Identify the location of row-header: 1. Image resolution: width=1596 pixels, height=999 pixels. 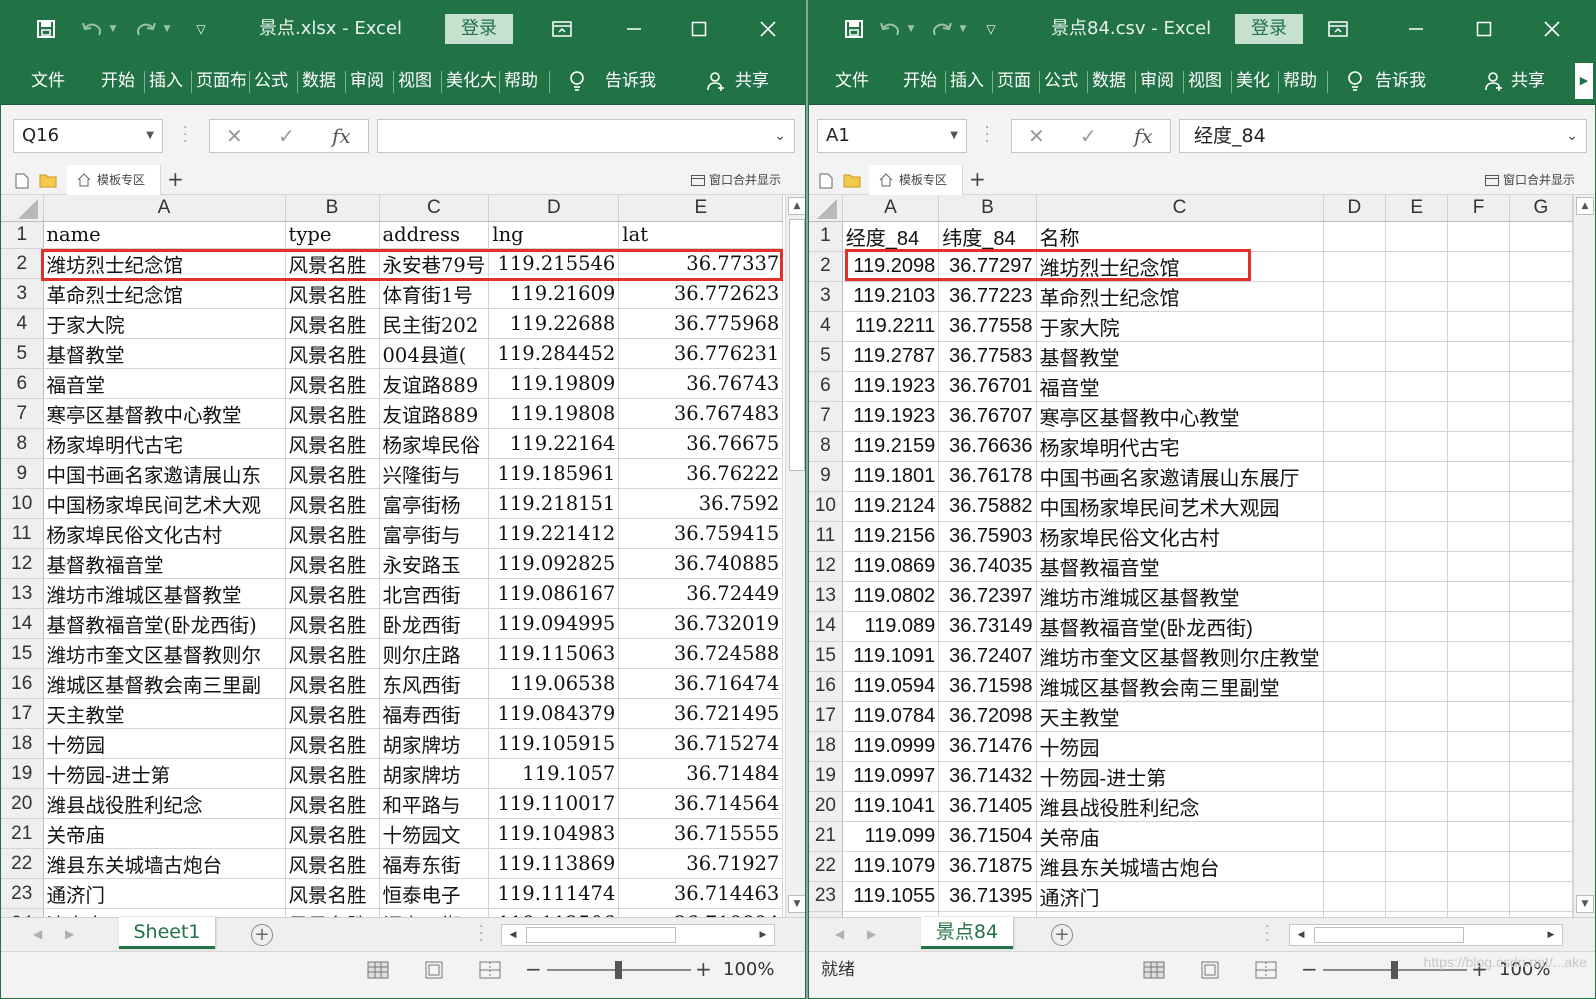
(826, 236).